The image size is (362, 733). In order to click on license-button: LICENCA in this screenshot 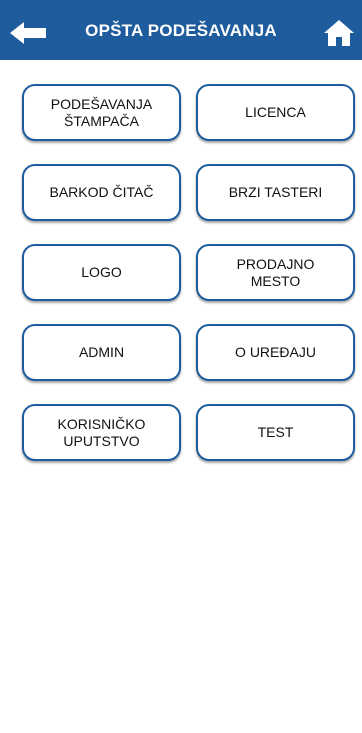, I will do `click(275, 112)`.